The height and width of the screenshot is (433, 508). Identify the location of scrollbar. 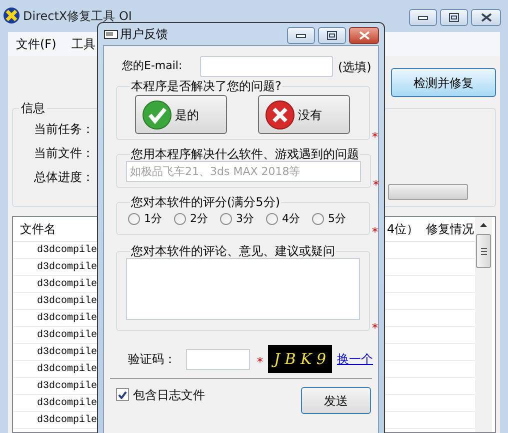
(483, 324).